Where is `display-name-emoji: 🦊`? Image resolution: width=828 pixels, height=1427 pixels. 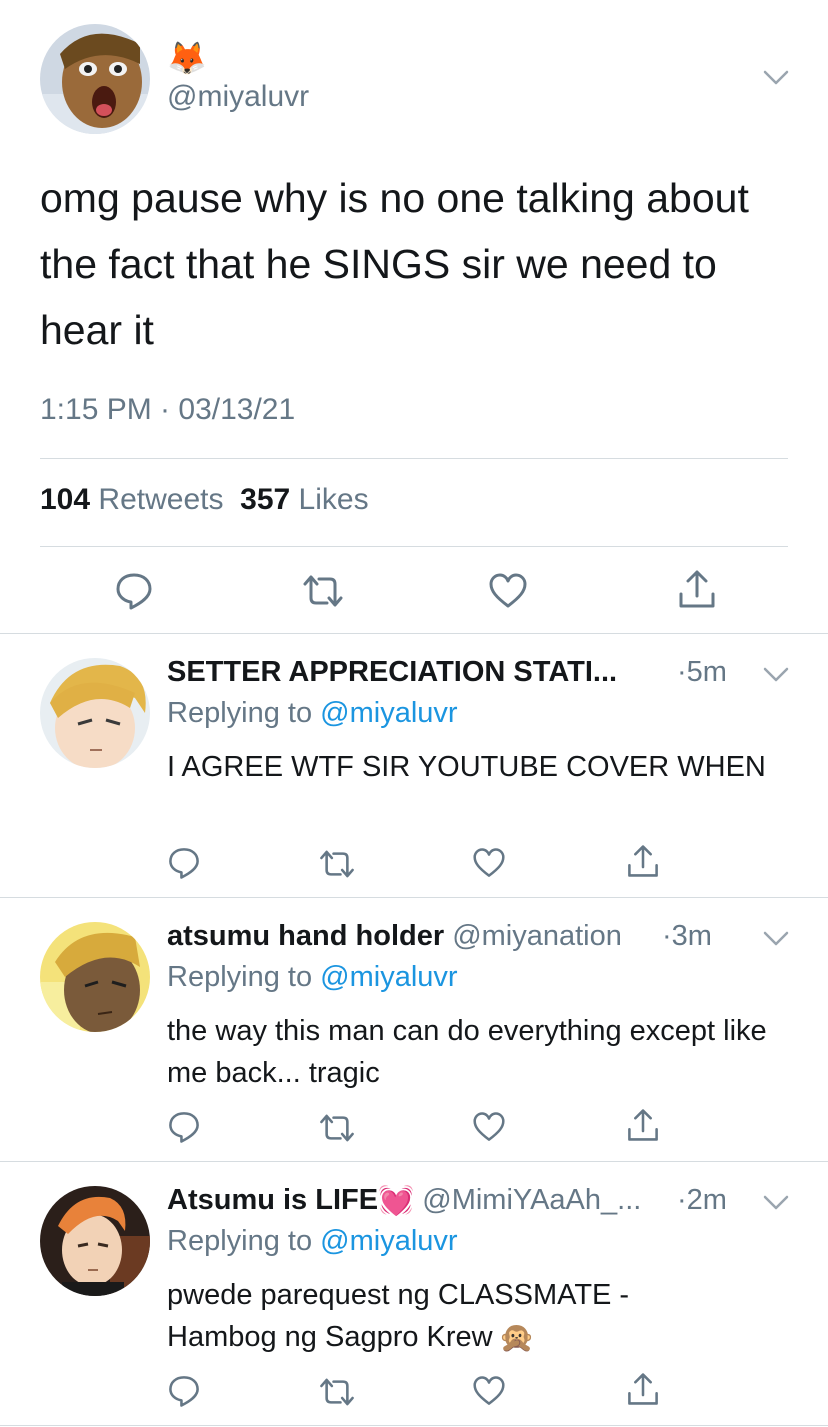 display-name-emoji: 🦊 is located at coordinates (187, 58).